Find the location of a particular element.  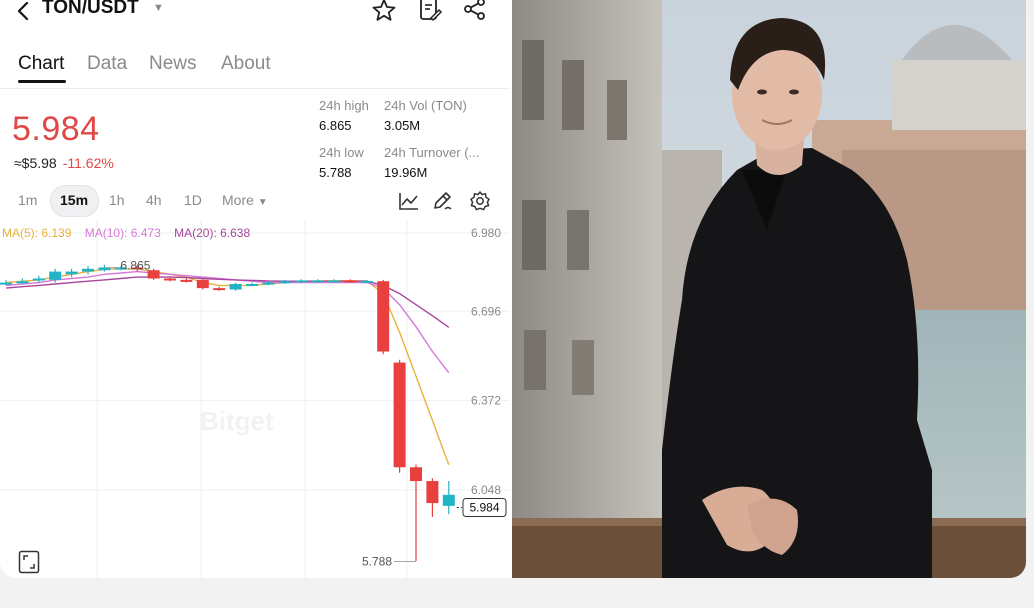

interval-more: More ▼ is located at coordinates (245, 200).